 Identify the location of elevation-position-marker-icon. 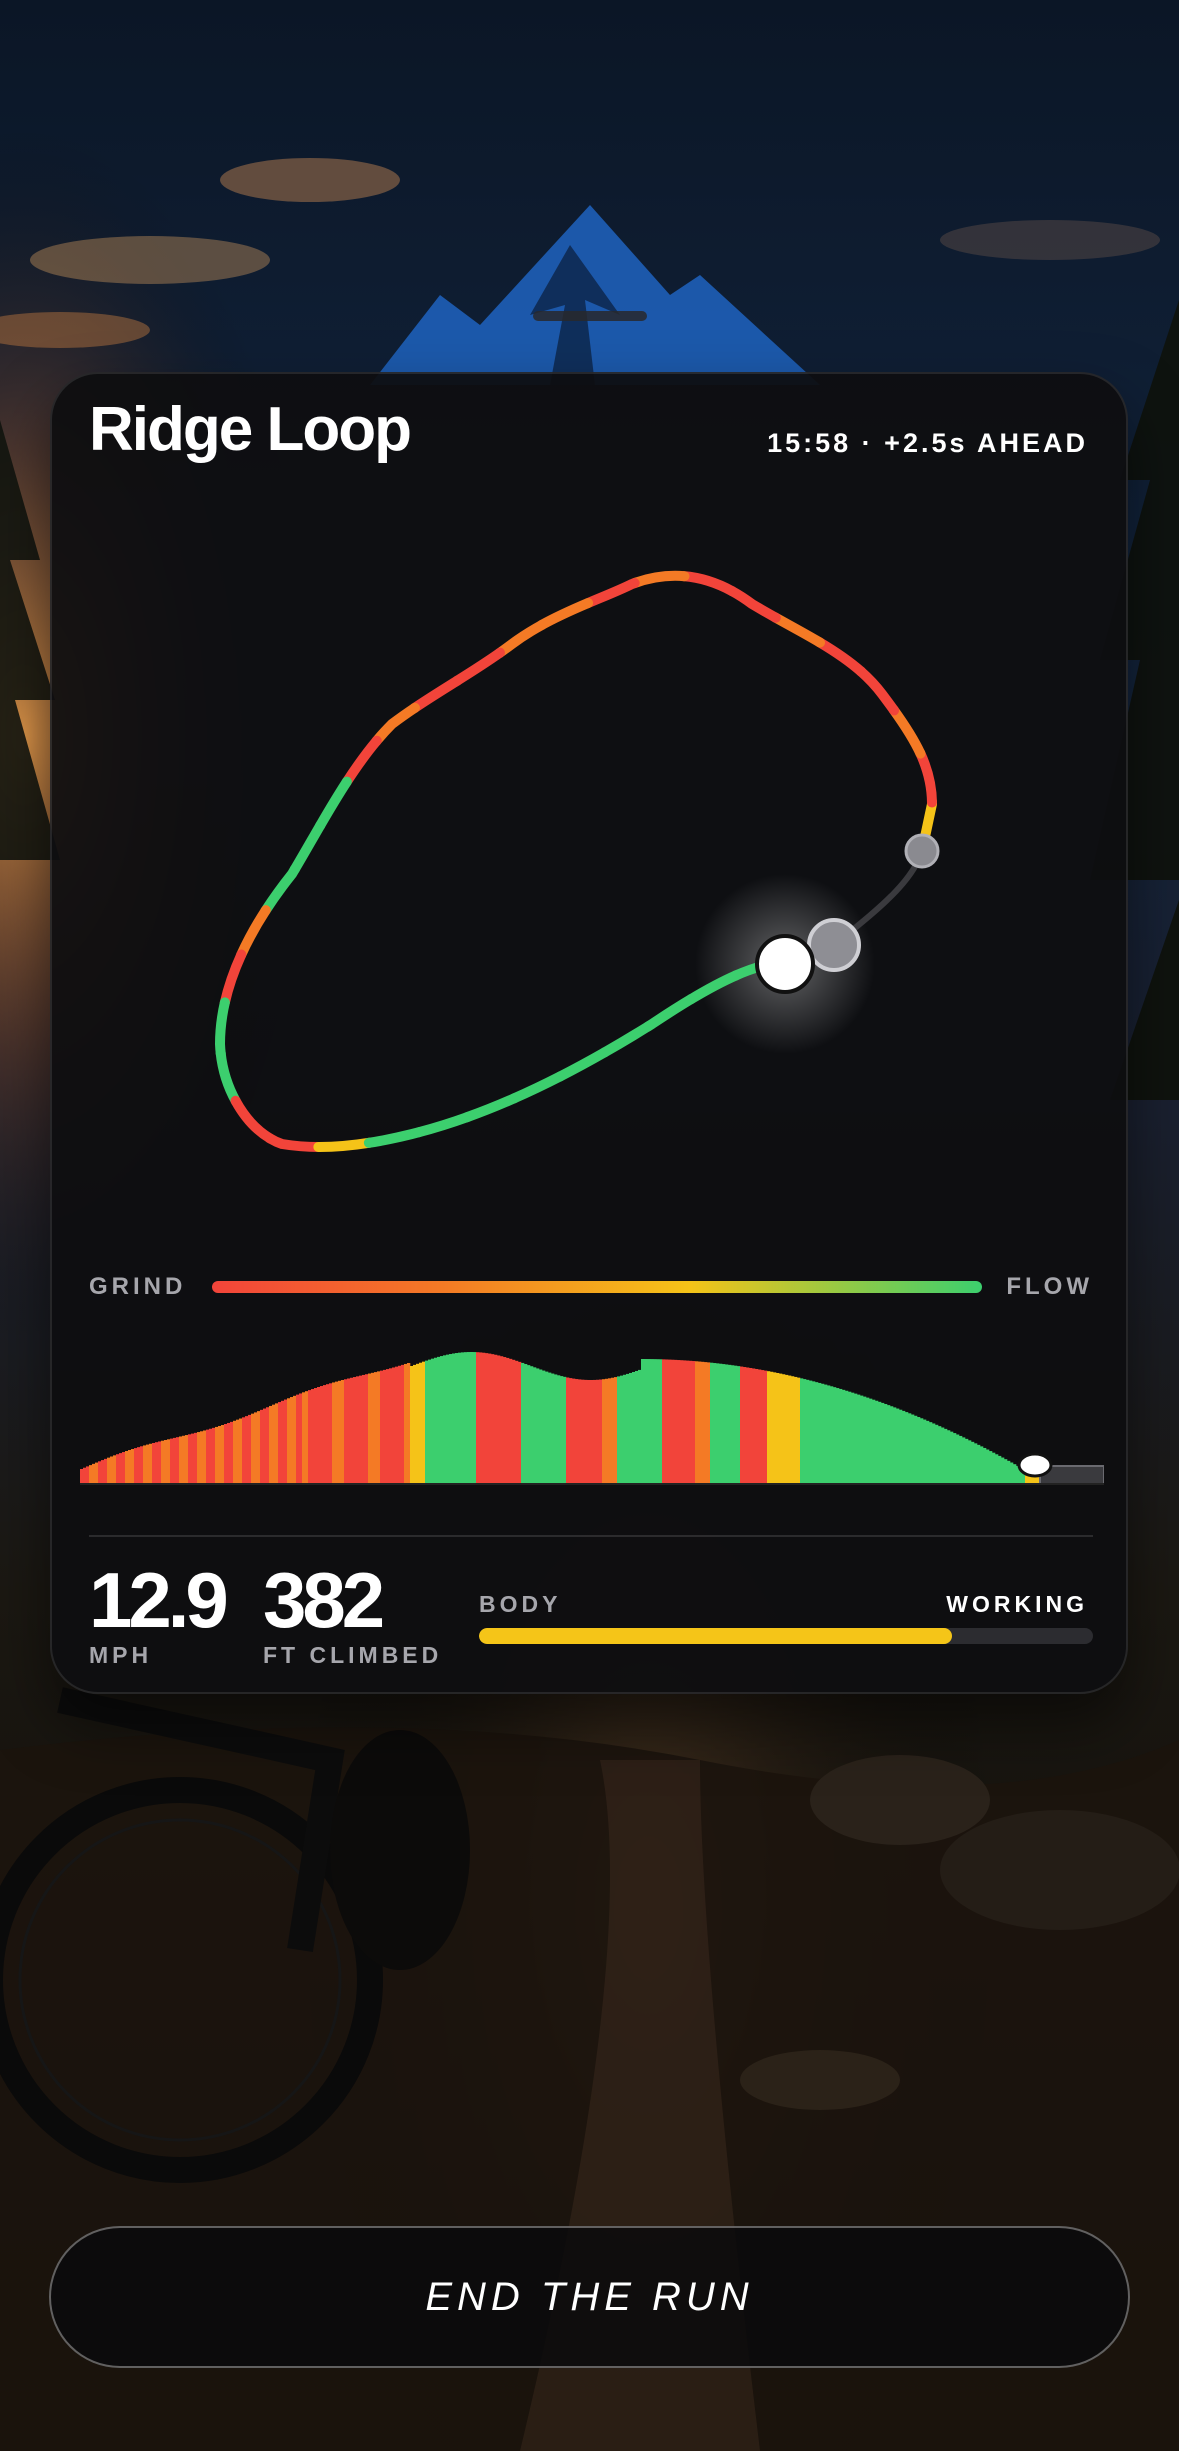
(1035, 1465).